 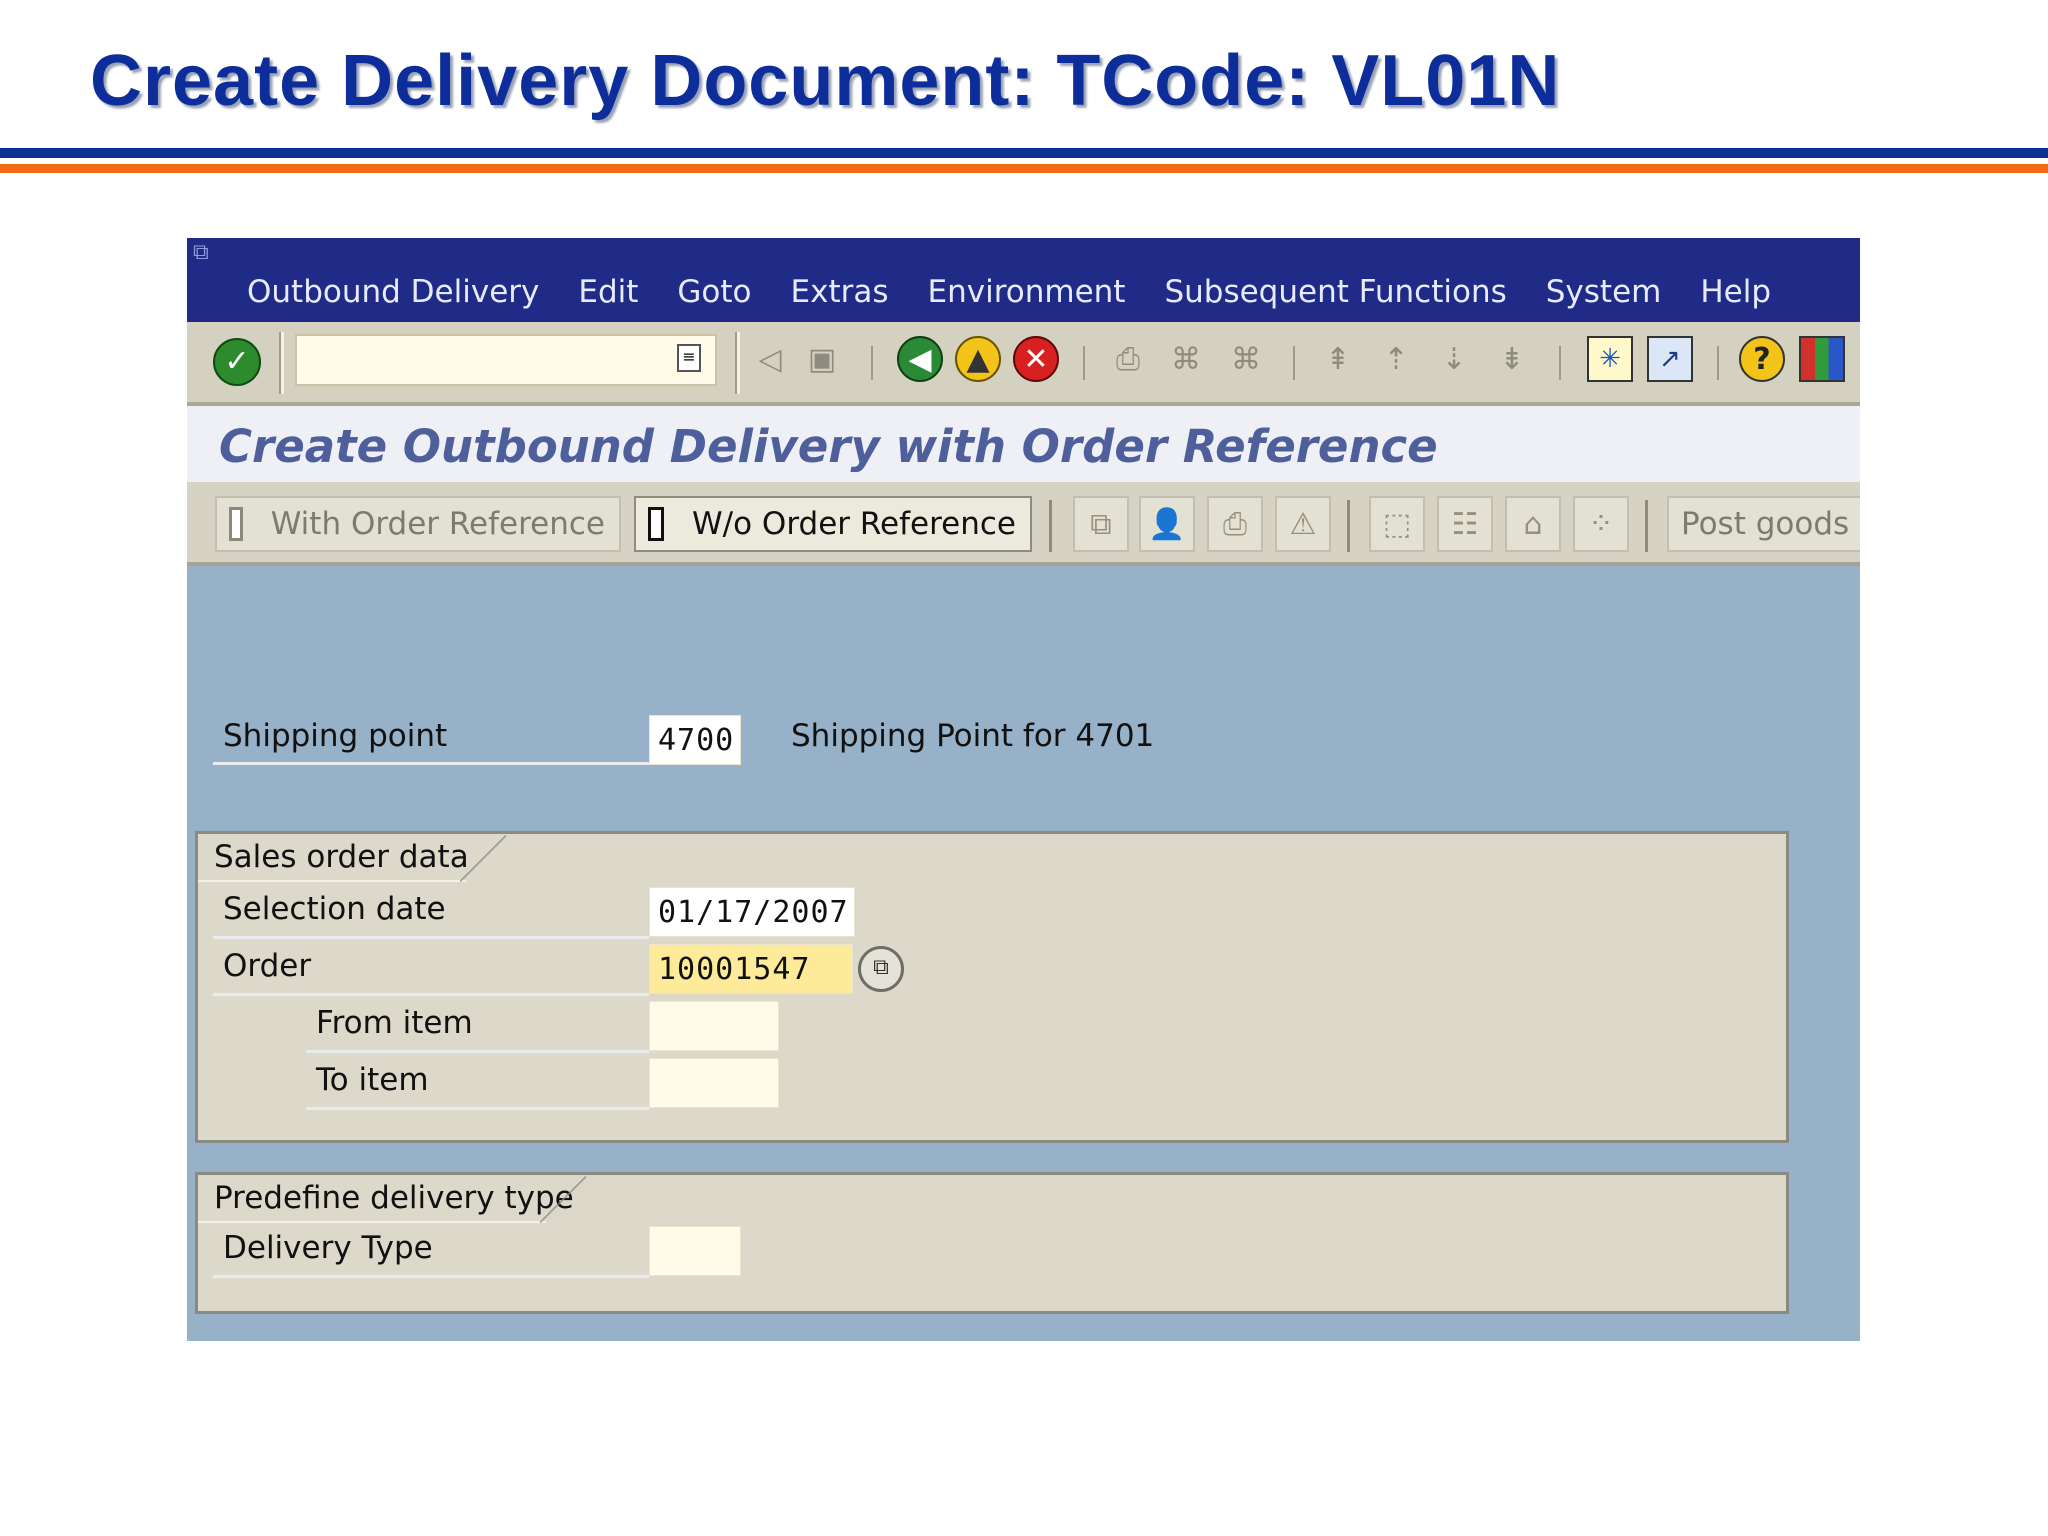 I want to click on sales-order-data-title: Sales order data, so click(x=352, y=858).